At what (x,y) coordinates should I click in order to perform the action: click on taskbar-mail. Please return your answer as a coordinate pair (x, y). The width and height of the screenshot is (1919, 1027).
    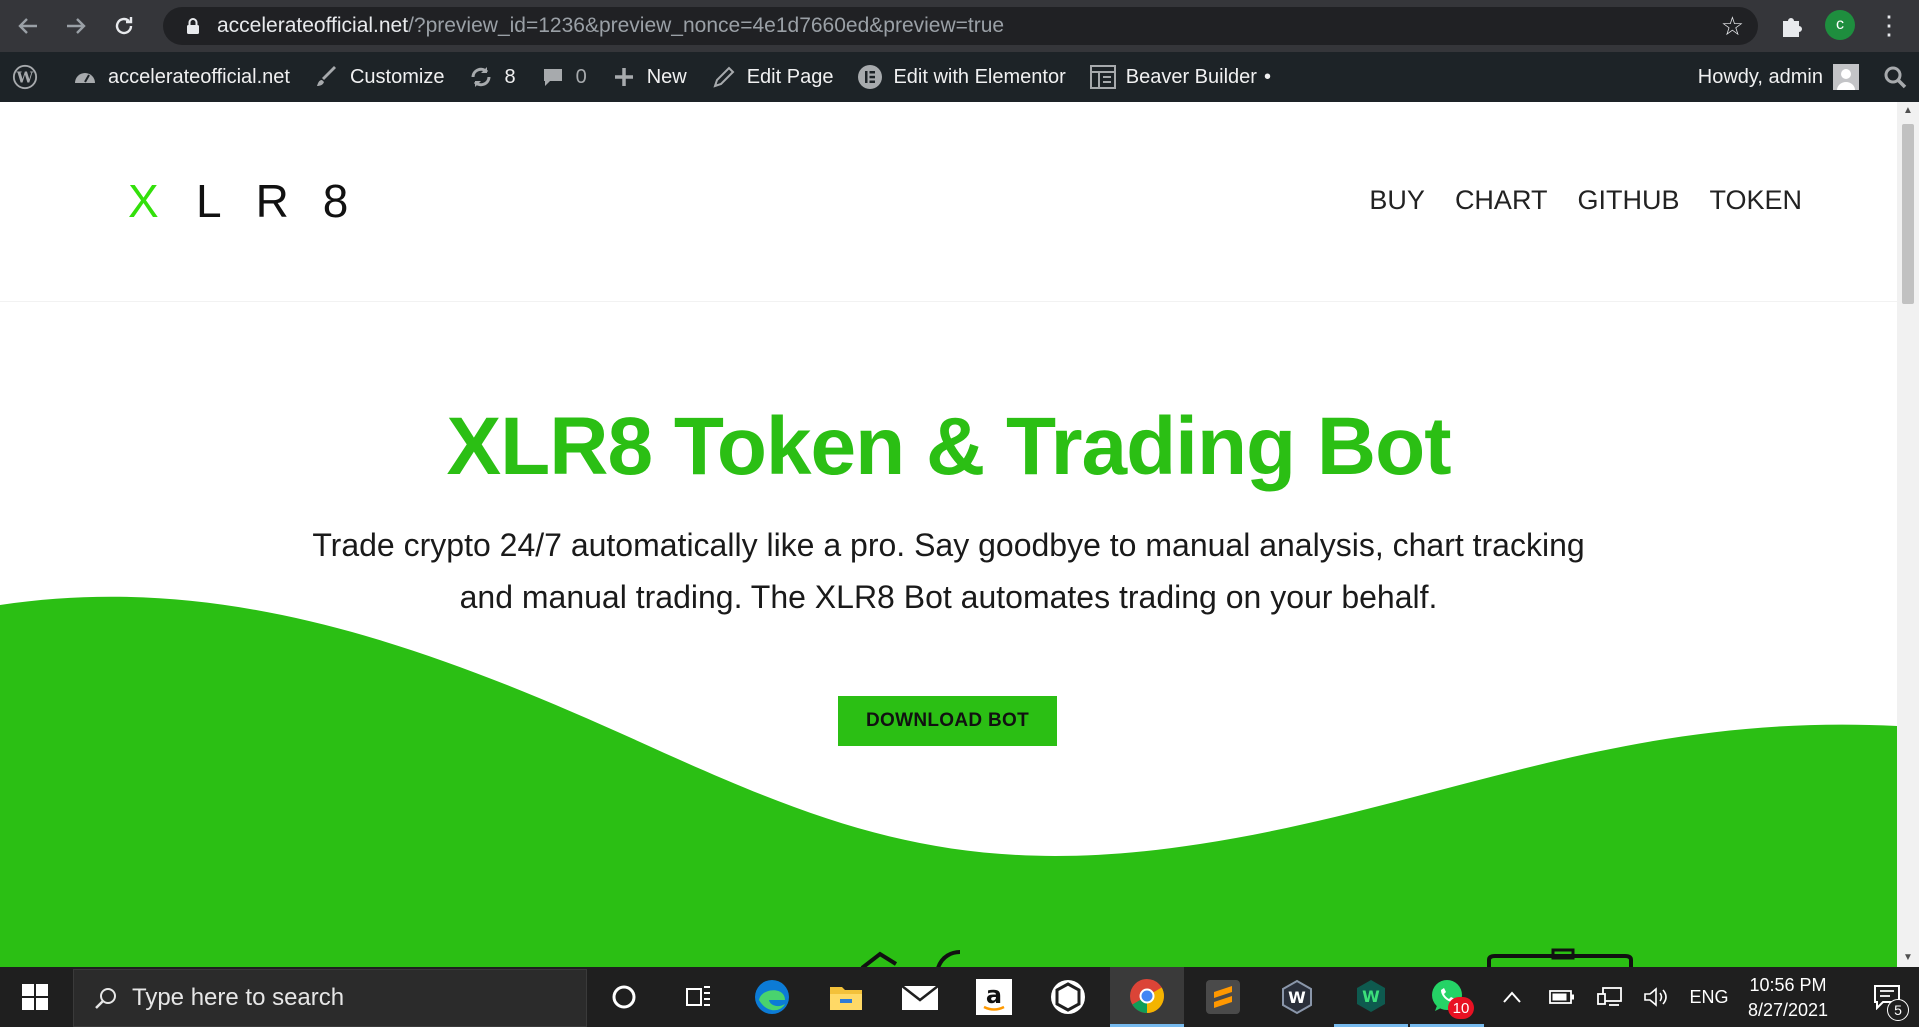
    Looking at the image, I should click on (920, 997).